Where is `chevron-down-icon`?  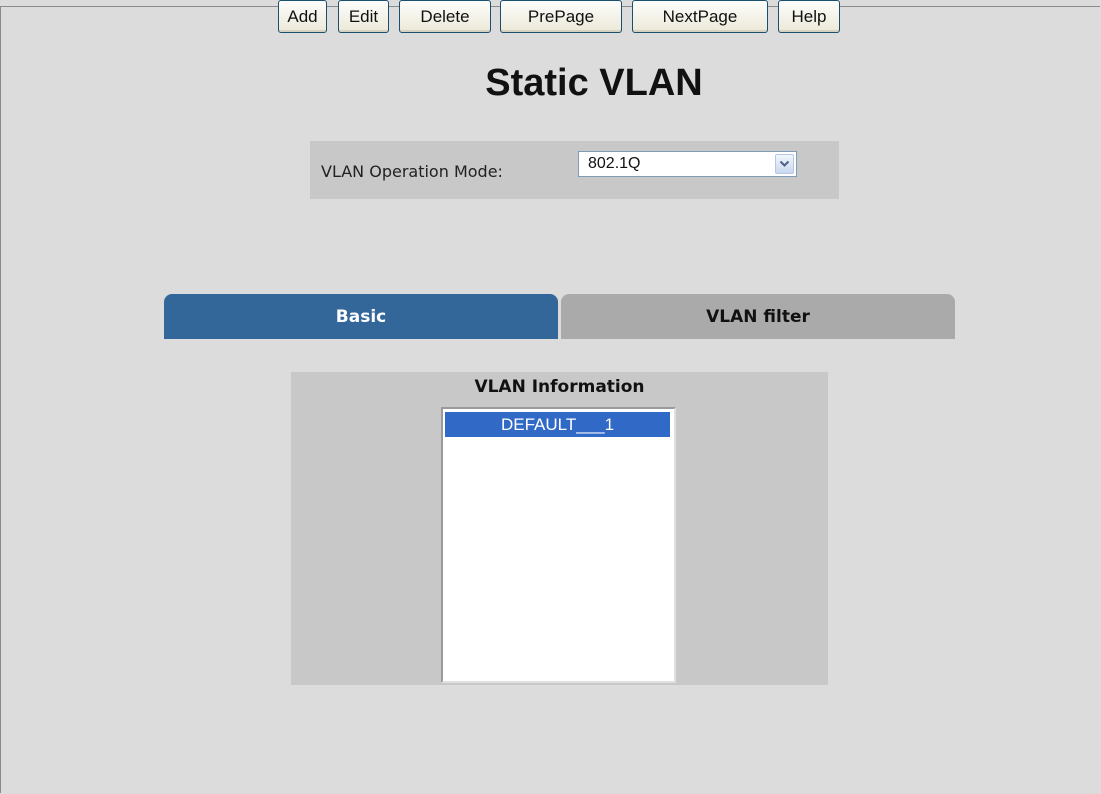
chevron-down-icon is located at coordinates (784, 164).